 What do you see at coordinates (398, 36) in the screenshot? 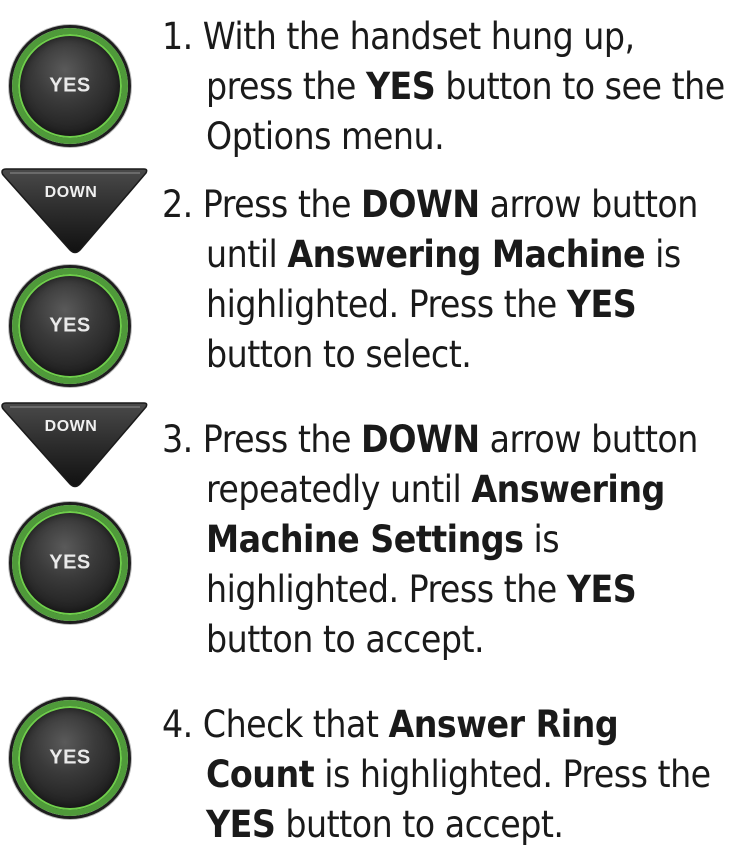
I see `instruction-text: 1. With the handset hung up,` at bounding box center [398, 36].